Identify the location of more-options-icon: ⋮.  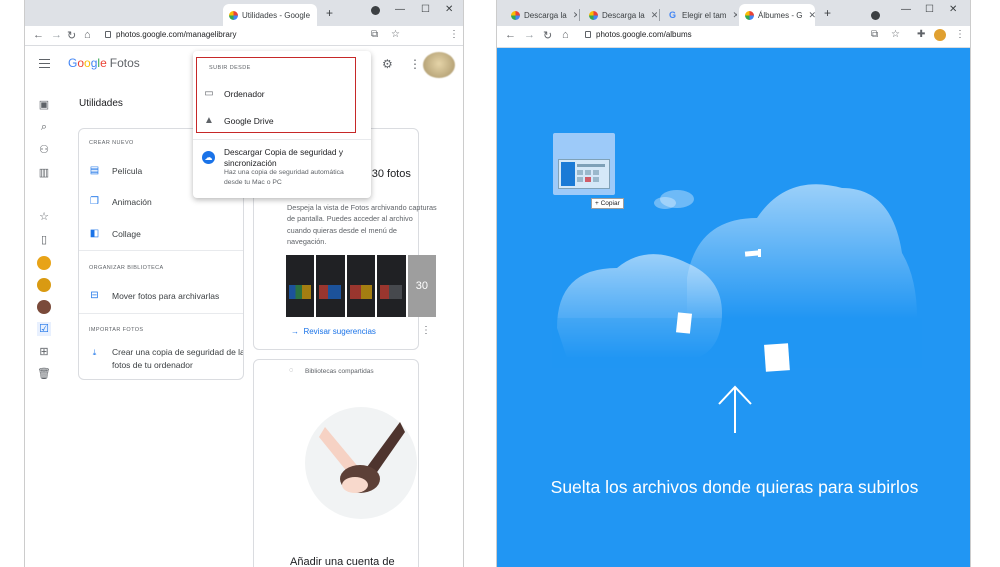
(426, 330).